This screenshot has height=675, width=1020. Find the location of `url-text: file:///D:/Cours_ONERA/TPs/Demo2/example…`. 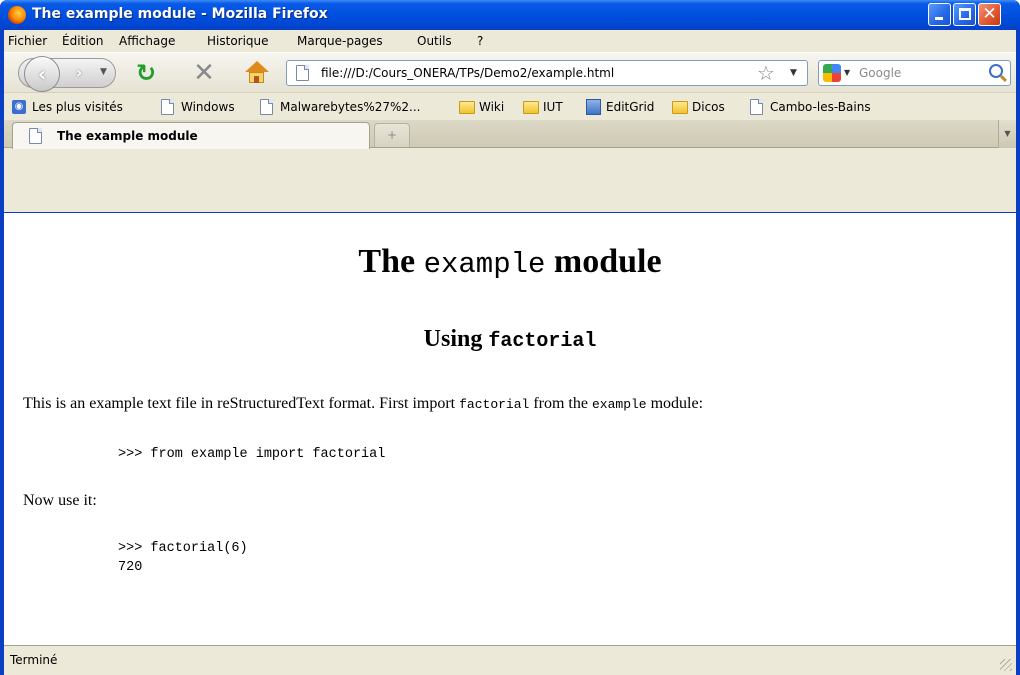

url-text: file:///D:/Cours_ONERA/TPs/Demo2/example… is located at coordinates (467, 73).